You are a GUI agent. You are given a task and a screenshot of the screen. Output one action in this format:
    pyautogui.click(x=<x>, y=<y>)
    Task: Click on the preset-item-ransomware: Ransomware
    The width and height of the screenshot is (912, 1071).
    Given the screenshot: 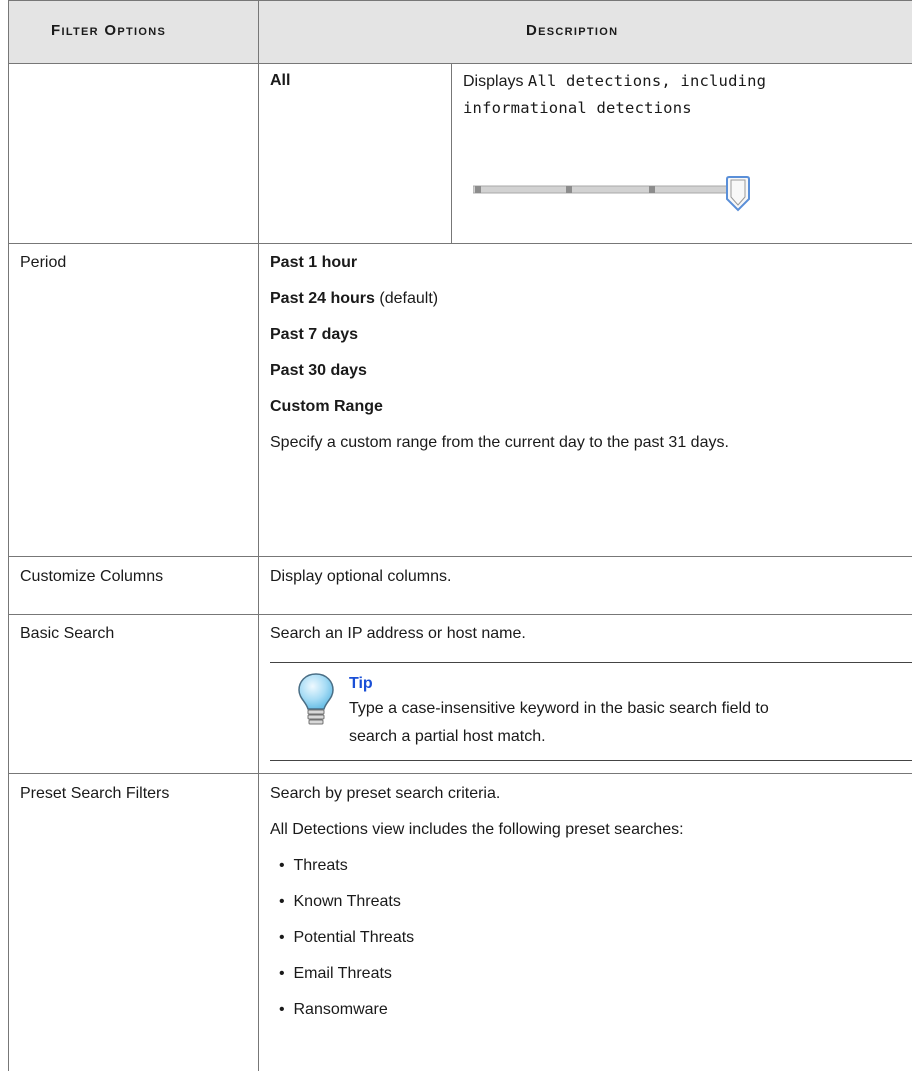 What is the action you would take?
    pyautogui.click(x=340, y=1009)
    